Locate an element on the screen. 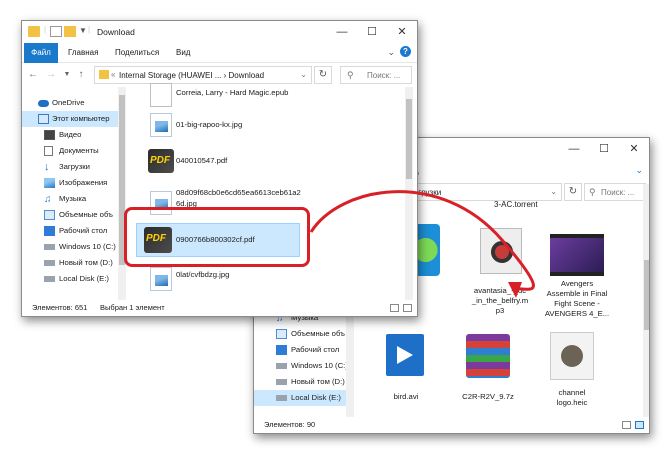 This screenshot has height=453, width=670. help-icon: ? is located at coordinates (405, 51).